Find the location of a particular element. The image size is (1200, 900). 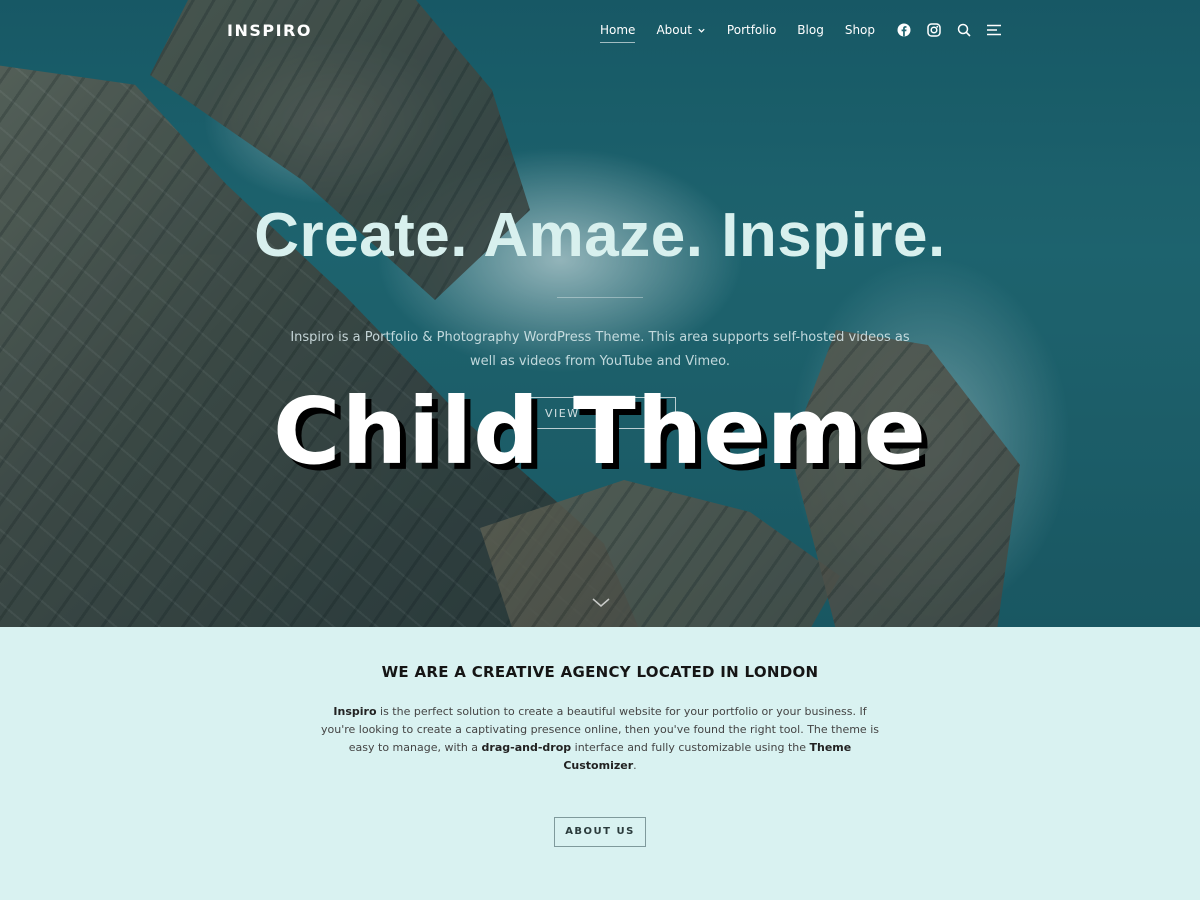

nav-item-portfolio: Portfolio is located at coordinates (751, 30).